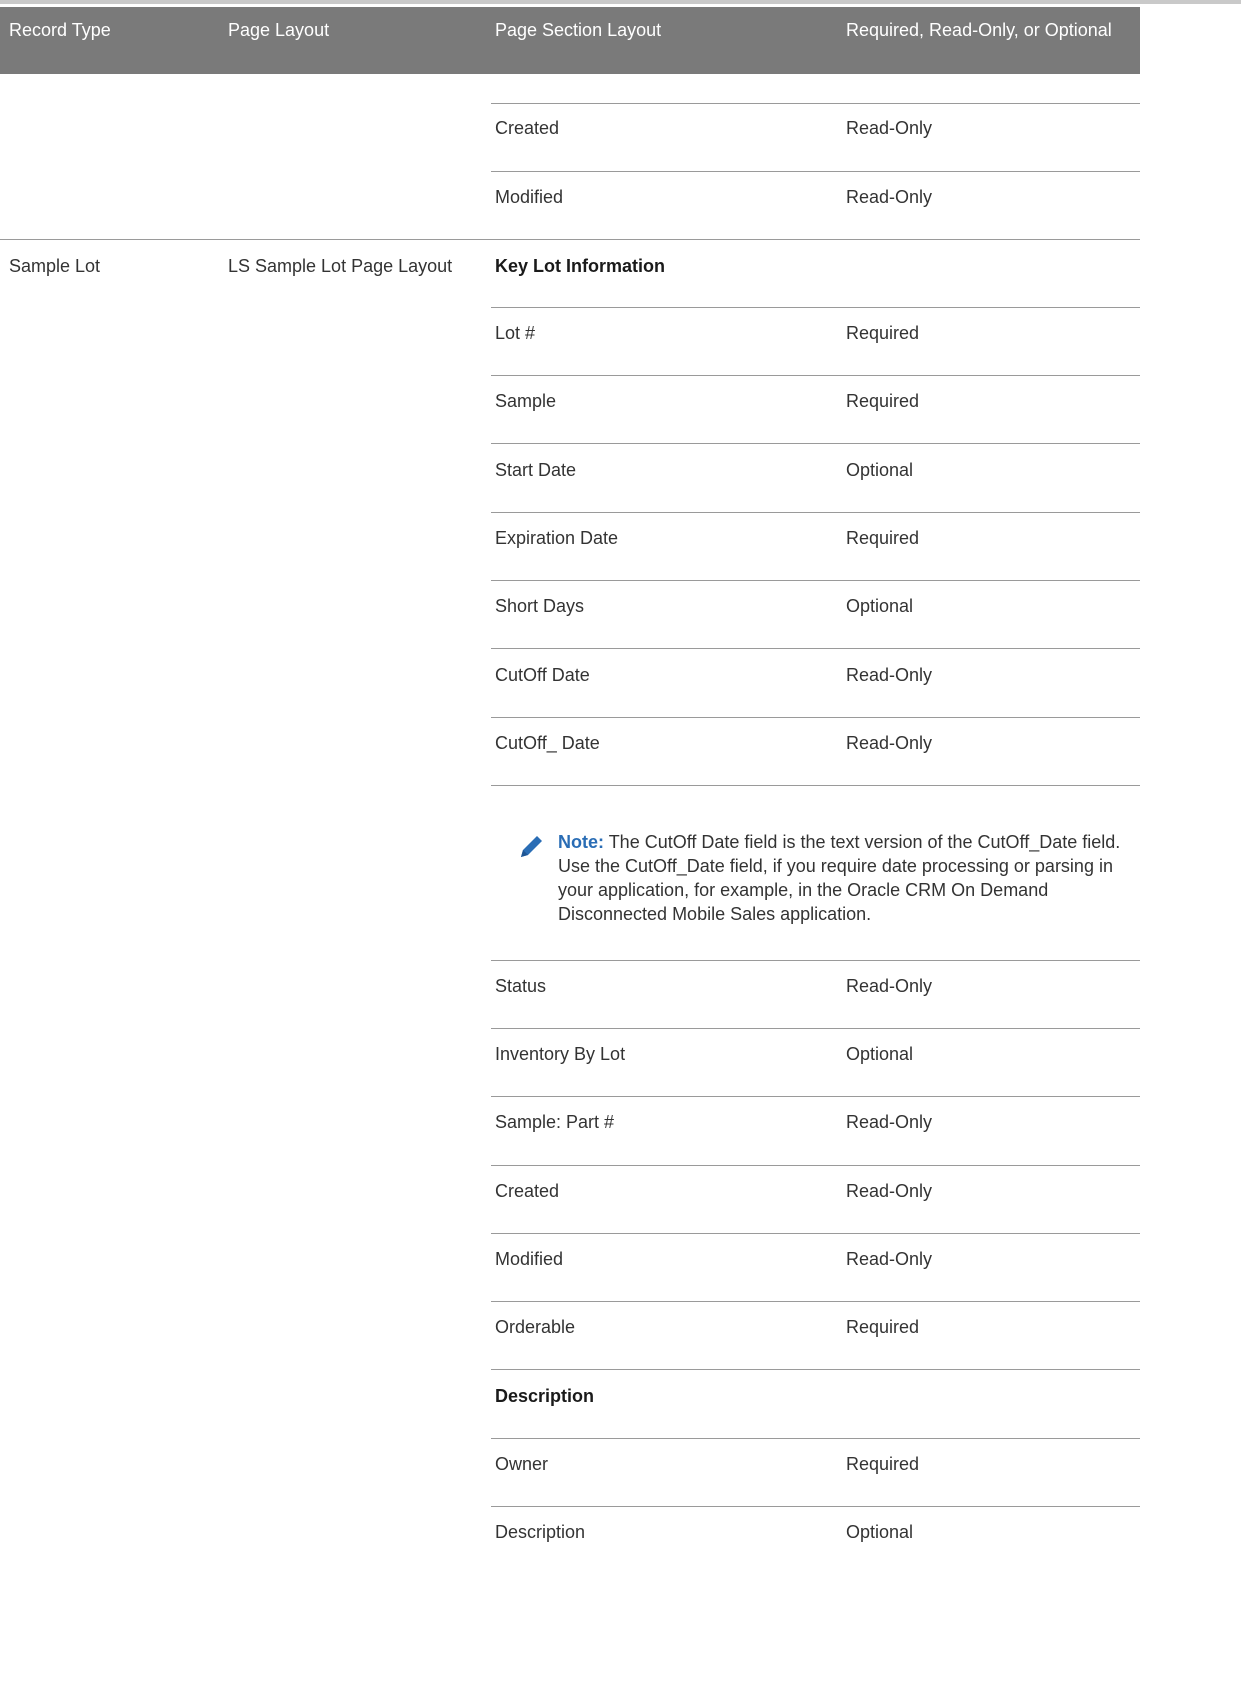 The image size is (1241, 1707). Describe the element at coordinates (55, 266) in the screenshot. I see `record-type-cell: Sample Lot` at that location.